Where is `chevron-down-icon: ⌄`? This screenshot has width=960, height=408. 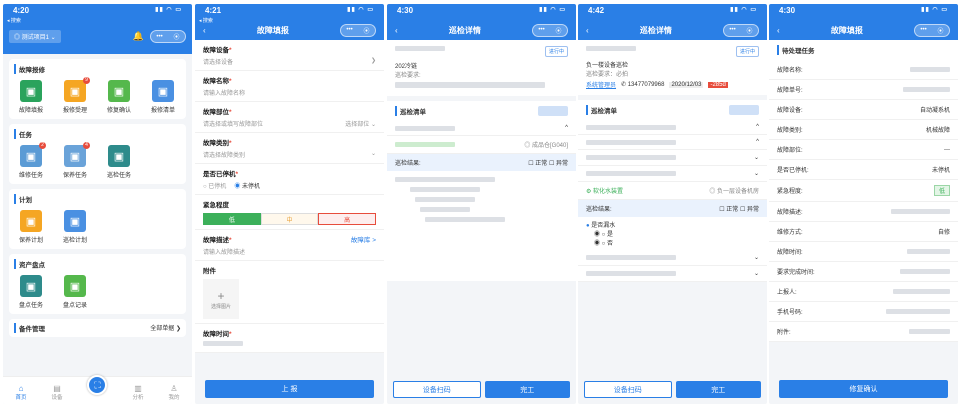
chevron-down-icon: ⌄ is located at coordinates (756, 174).